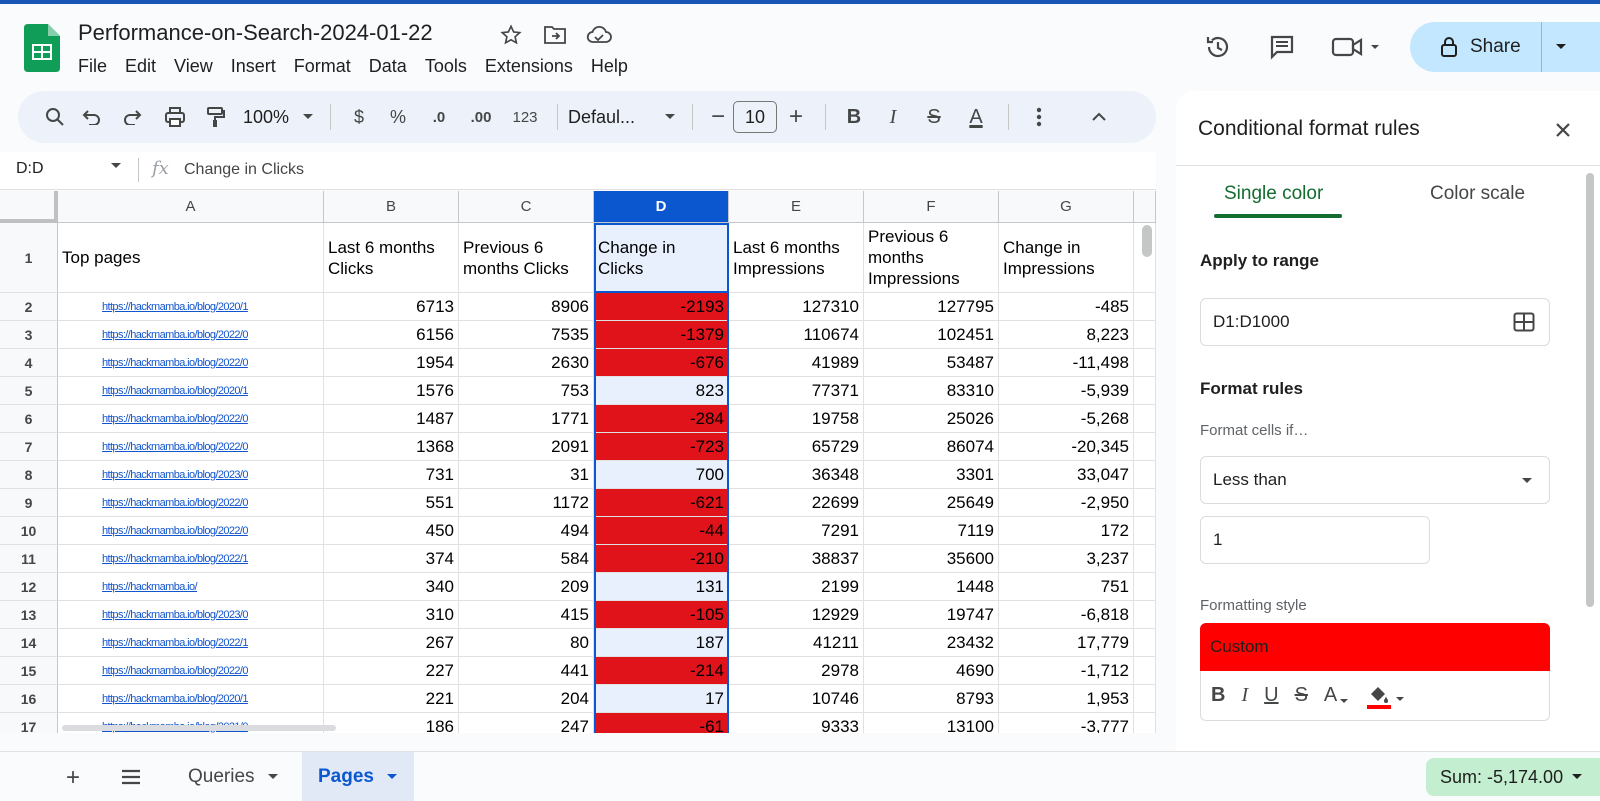 This screenshot has height=801, width=1600. I want to click on cell-last-6-clicks: 221, so click(391, 699).